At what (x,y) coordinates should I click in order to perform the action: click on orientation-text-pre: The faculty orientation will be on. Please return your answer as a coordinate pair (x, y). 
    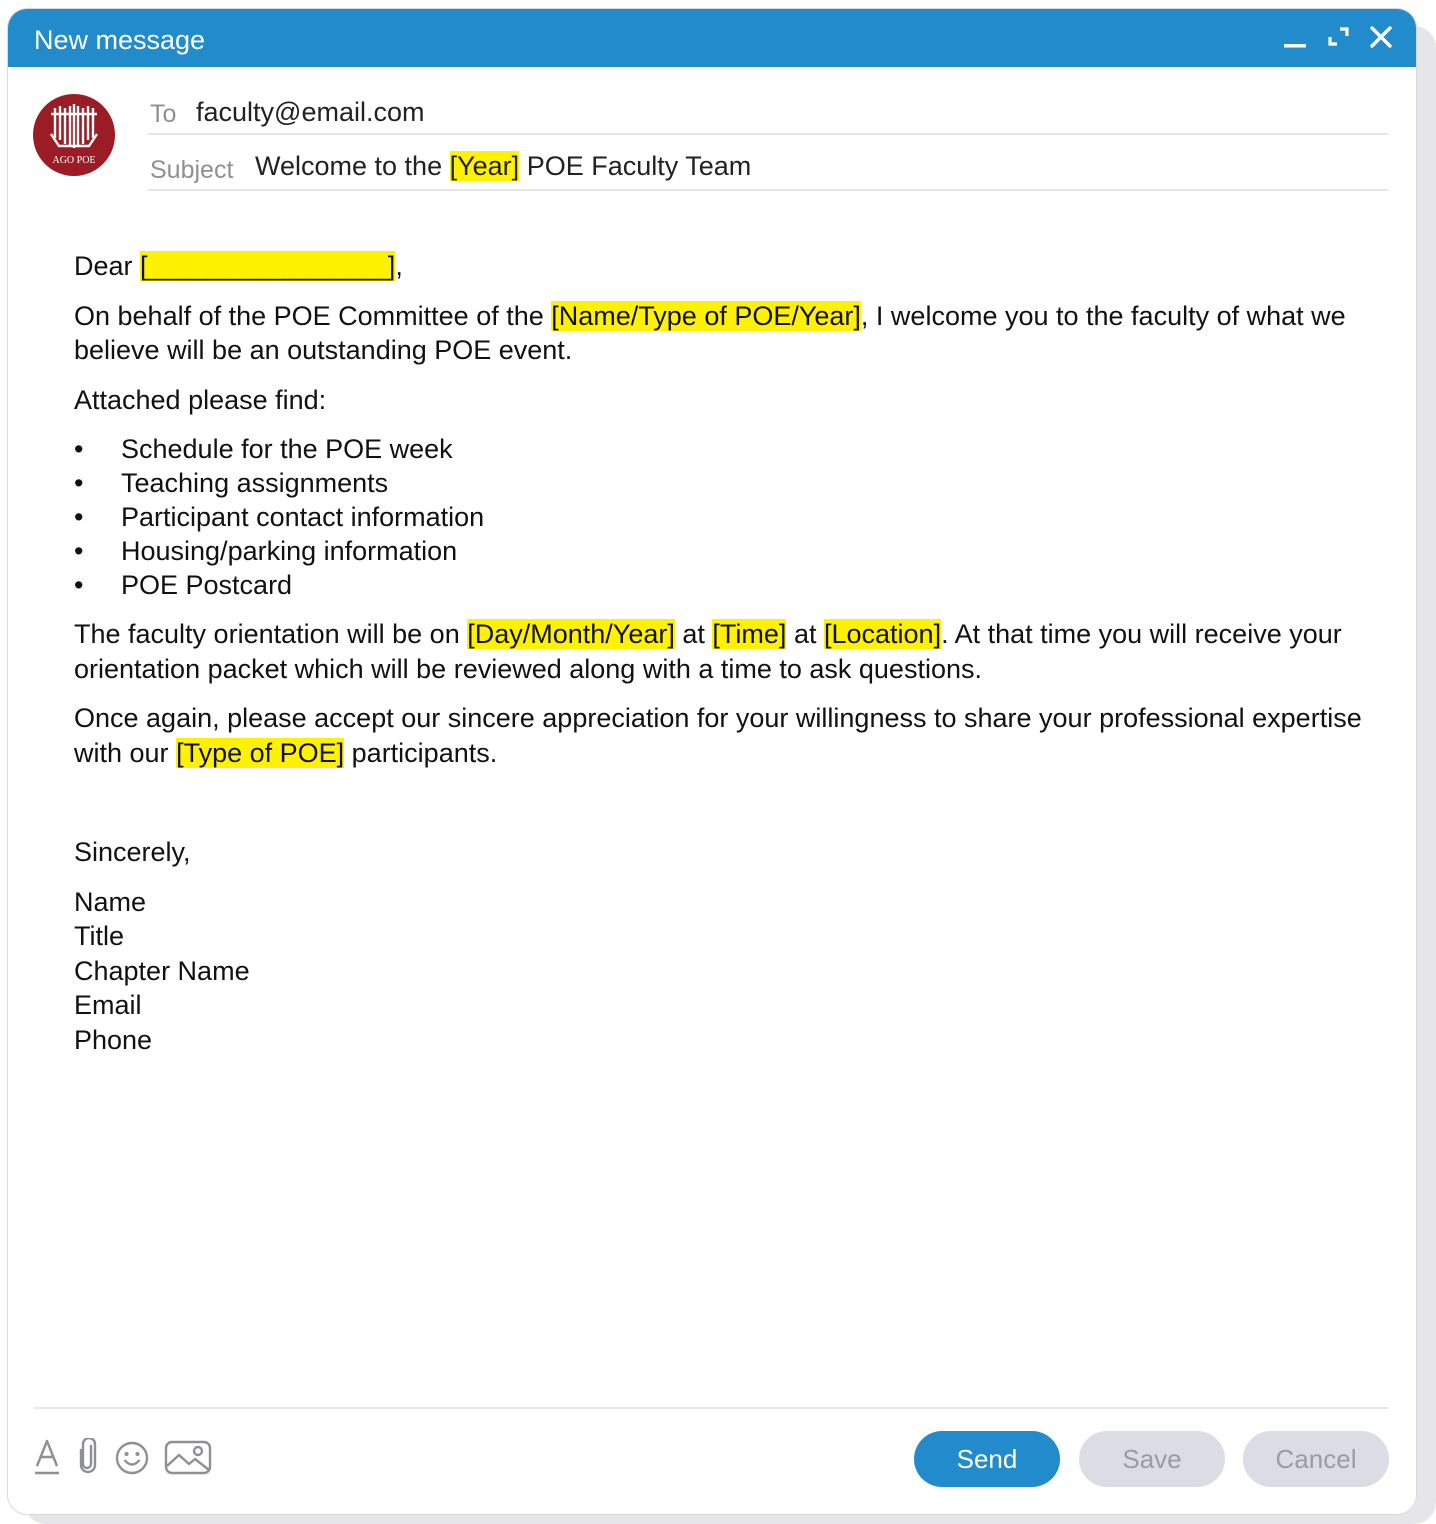
    Looking at the image, I should click on (267, 634).